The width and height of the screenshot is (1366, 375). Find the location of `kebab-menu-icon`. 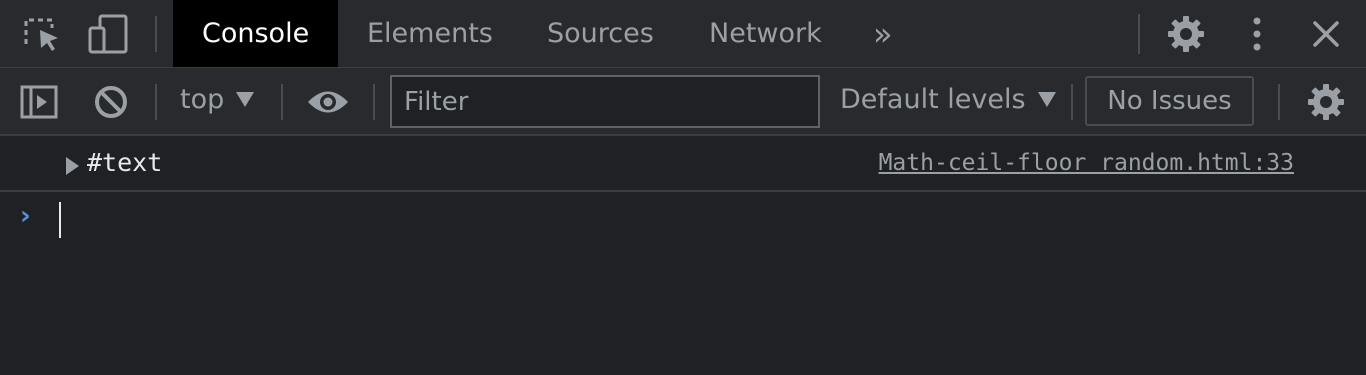

kebab-menu-icon is located at coordinates (1257, 34).